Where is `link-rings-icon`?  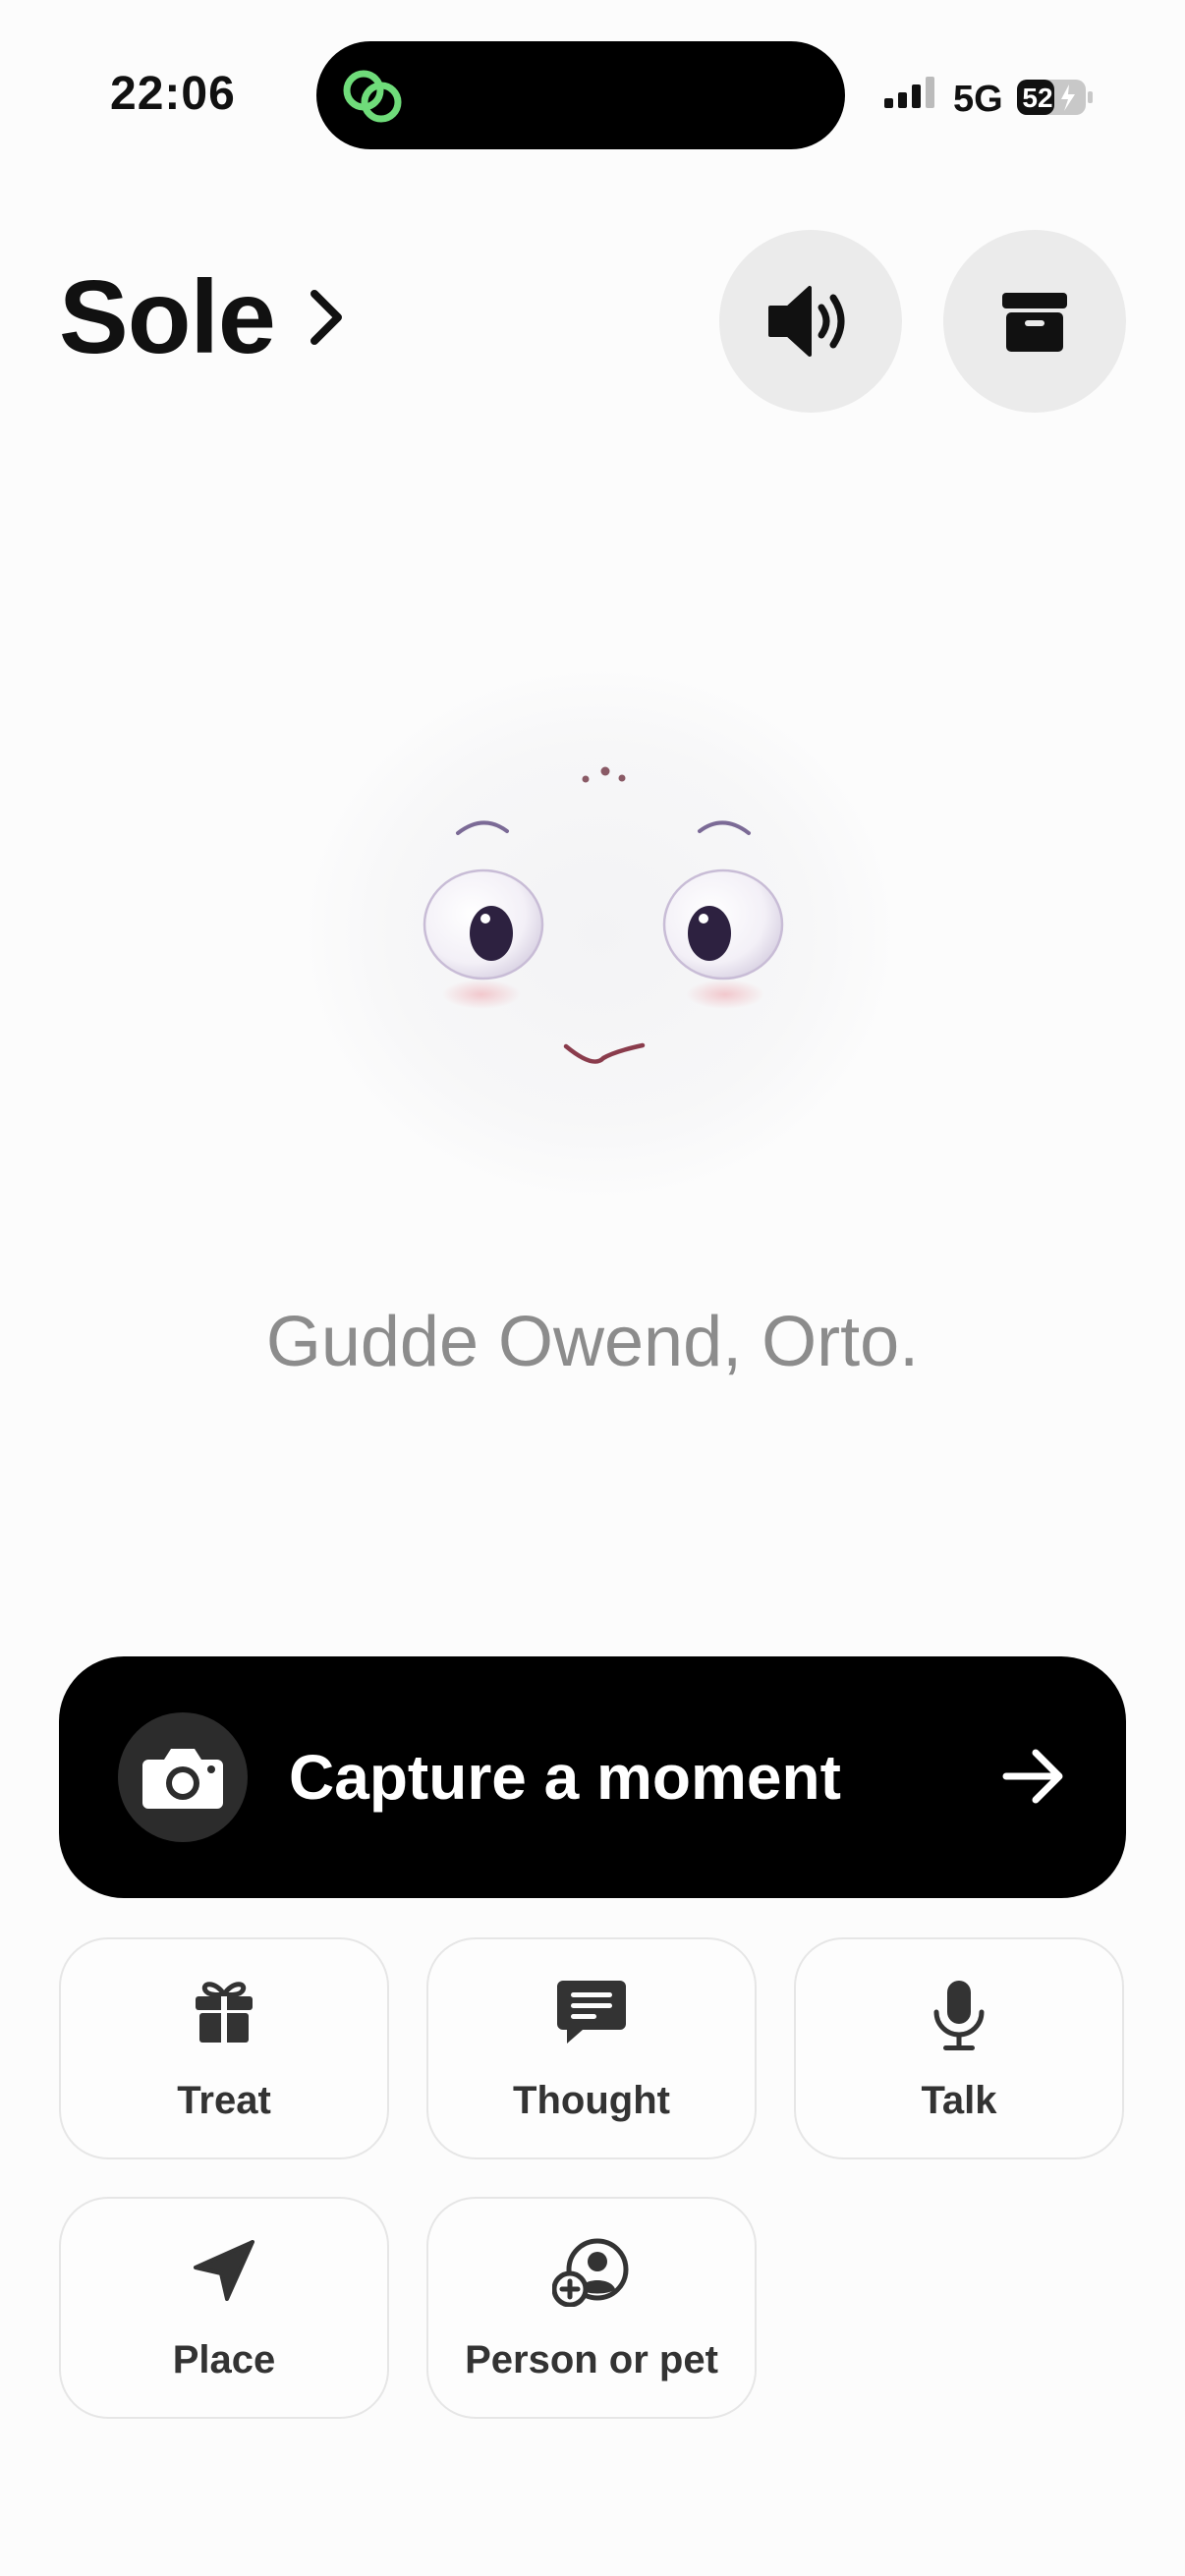
link-rings-icon is located at coordinates (373, 96).